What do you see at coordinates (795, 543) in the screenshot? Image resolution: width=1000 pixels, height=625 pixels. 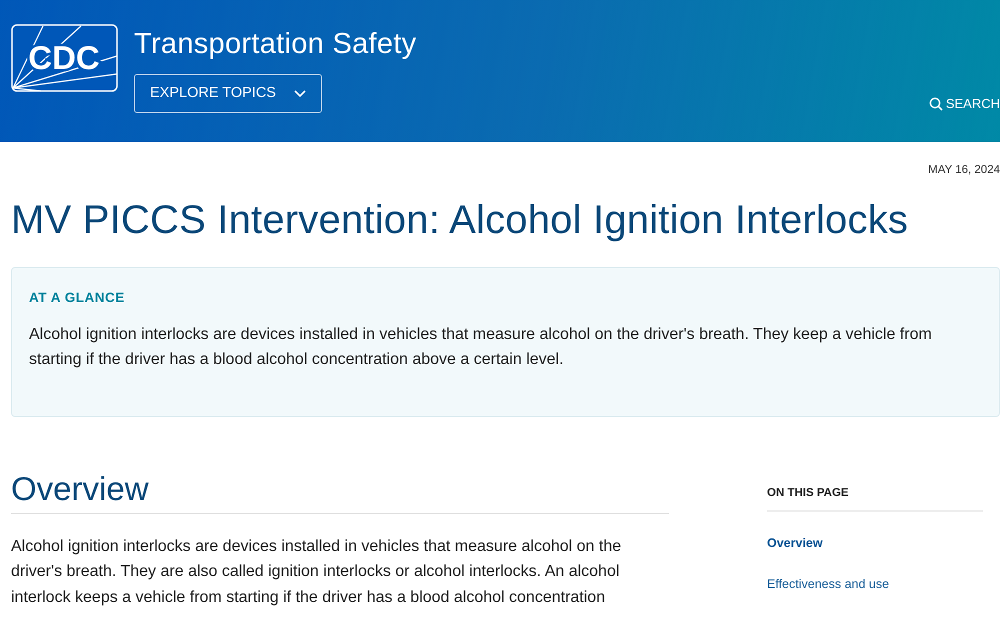 I see `page-link: Overview` at bounding box center [795, 543].